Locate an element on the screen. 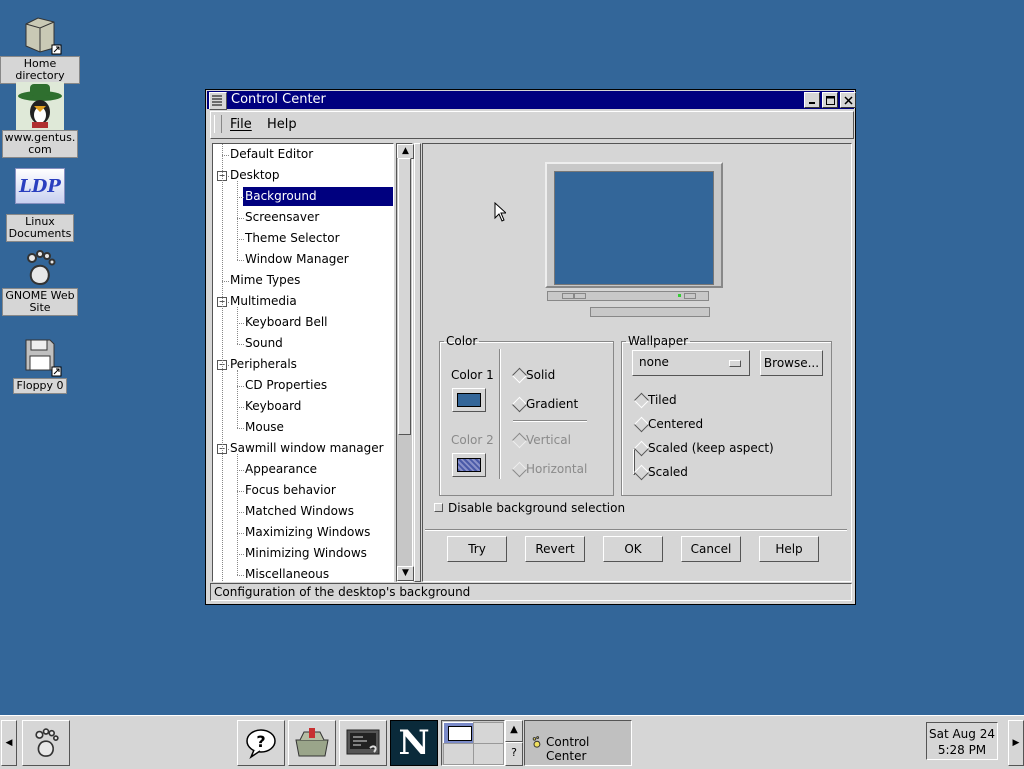 The width and height of the screenshot is (1024, 769). color2-swatch is located at coordinates (469, 465).